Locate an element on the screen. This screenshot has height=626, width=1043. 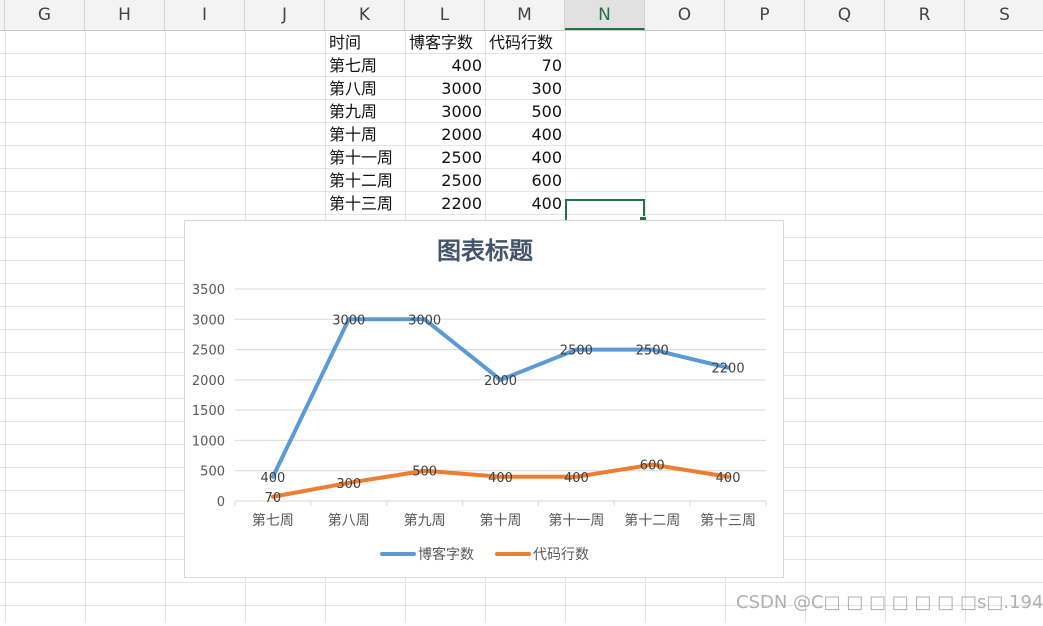
data-label: 2000 is located at coordinates (500, 381).